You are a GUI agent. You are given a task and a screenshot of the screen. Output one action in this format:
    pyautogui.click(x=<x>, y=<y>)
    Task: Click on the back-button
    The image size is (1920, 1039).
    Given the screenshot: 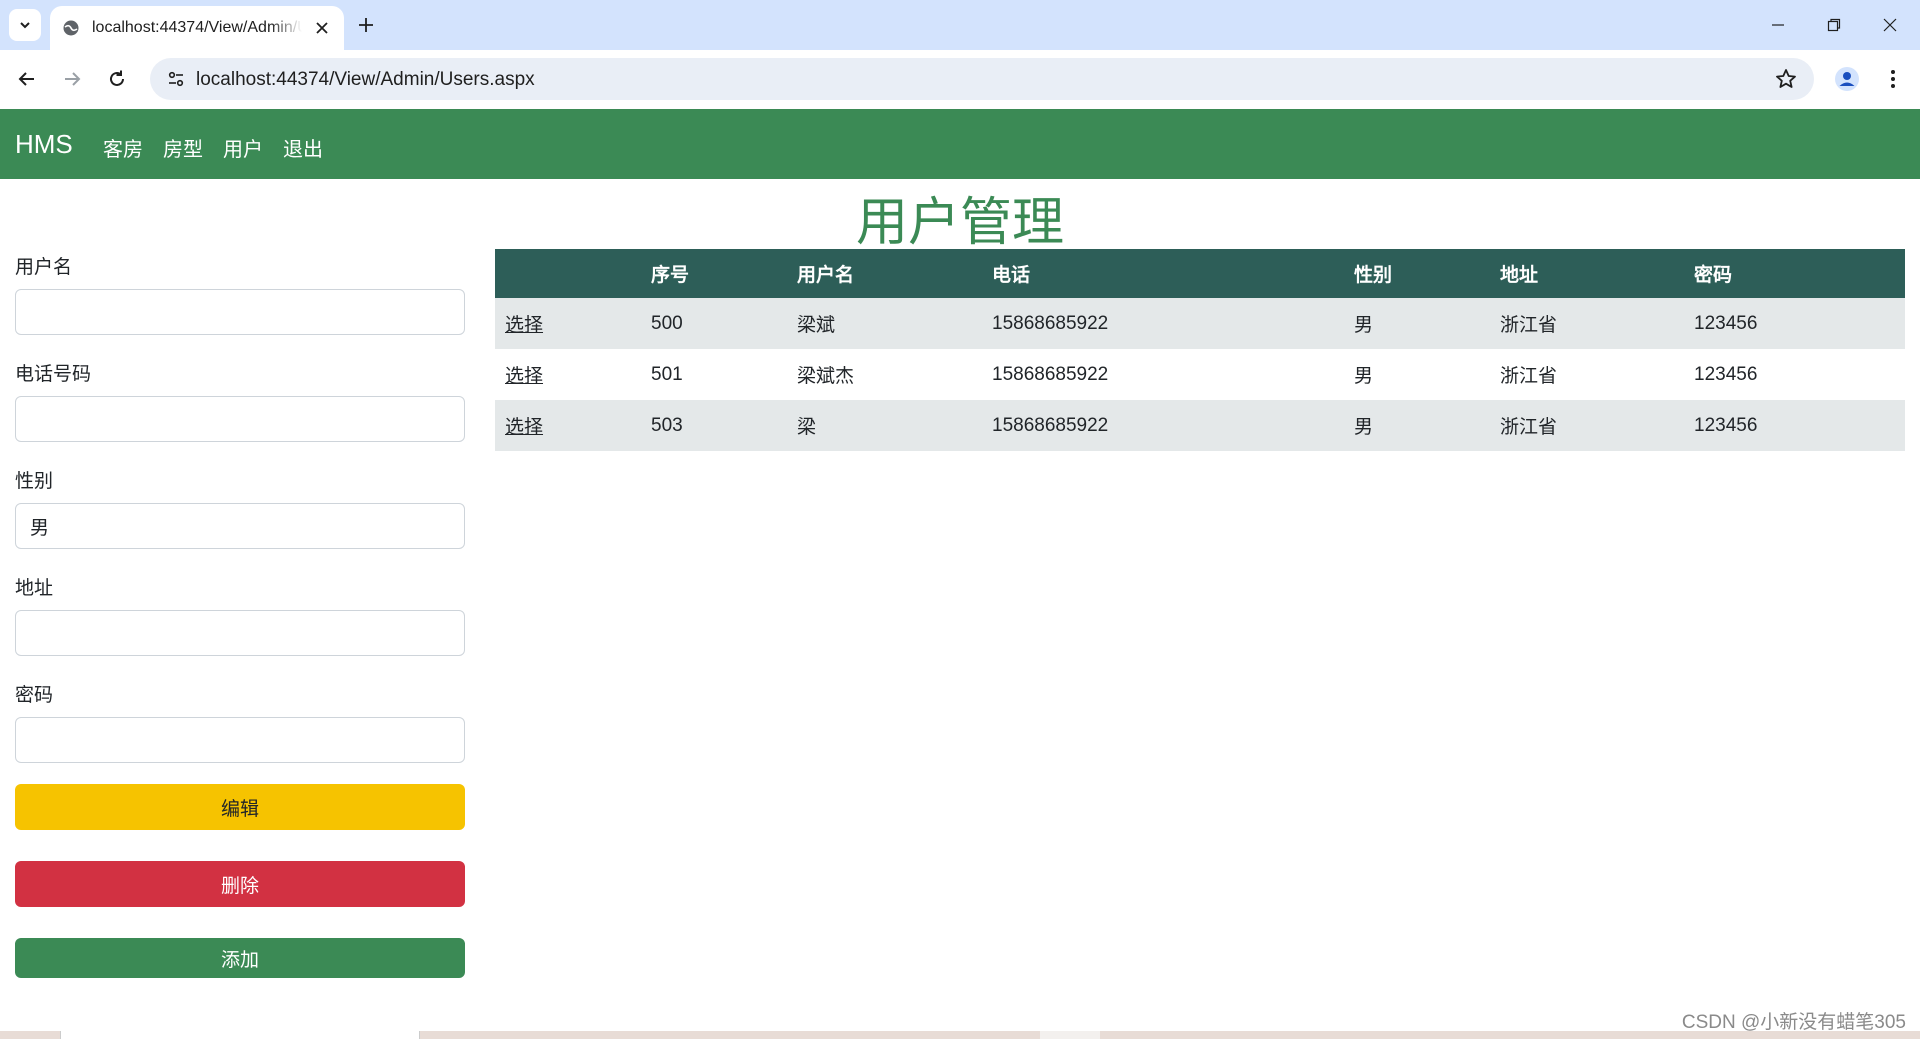 What is the action you would take?
    pyautogui.click(x=27, y=79)
    